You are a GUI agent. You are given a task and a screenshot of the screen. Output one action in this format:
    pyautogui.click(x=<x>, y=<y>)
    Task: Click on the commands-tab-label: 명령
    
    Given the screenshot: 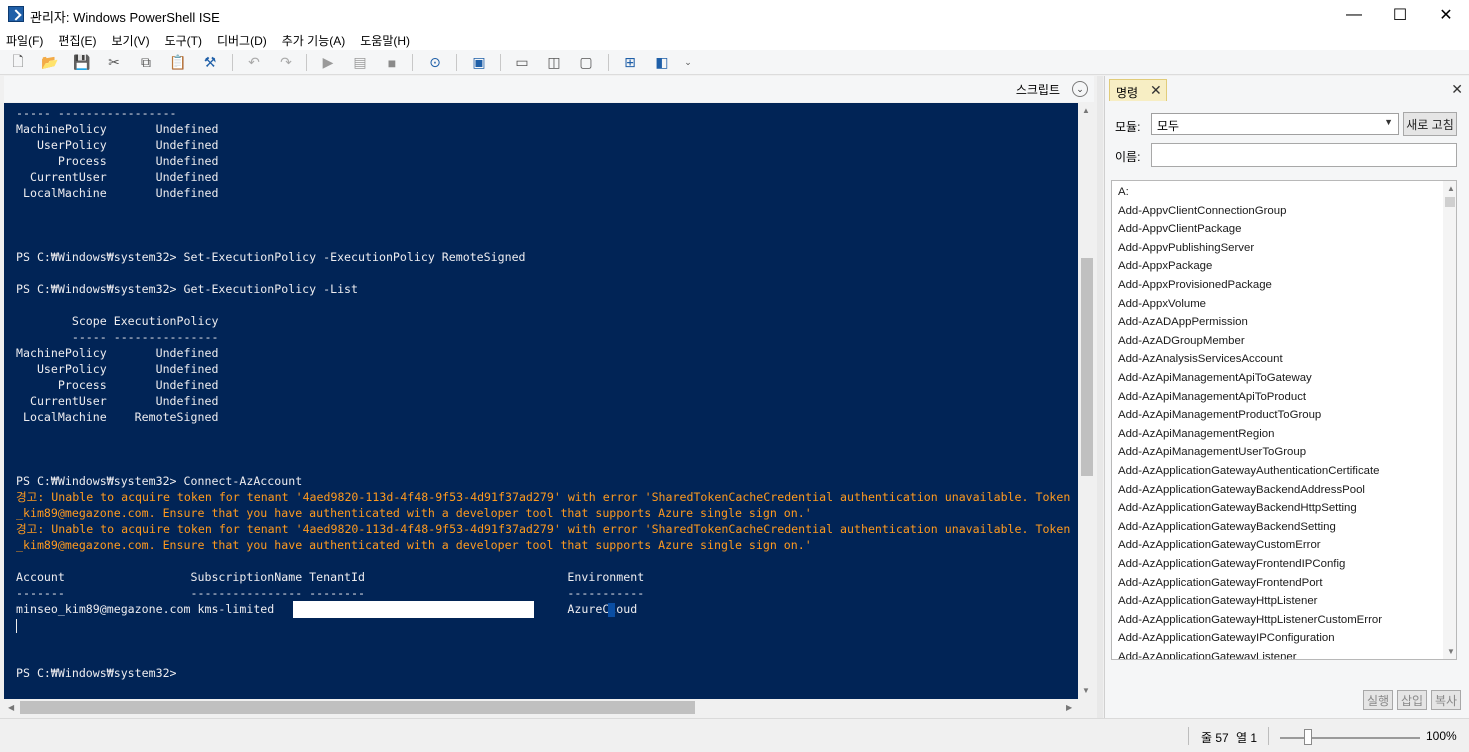 What is the action you would take?
    pyautogui.click(x=1127, y=93)
    